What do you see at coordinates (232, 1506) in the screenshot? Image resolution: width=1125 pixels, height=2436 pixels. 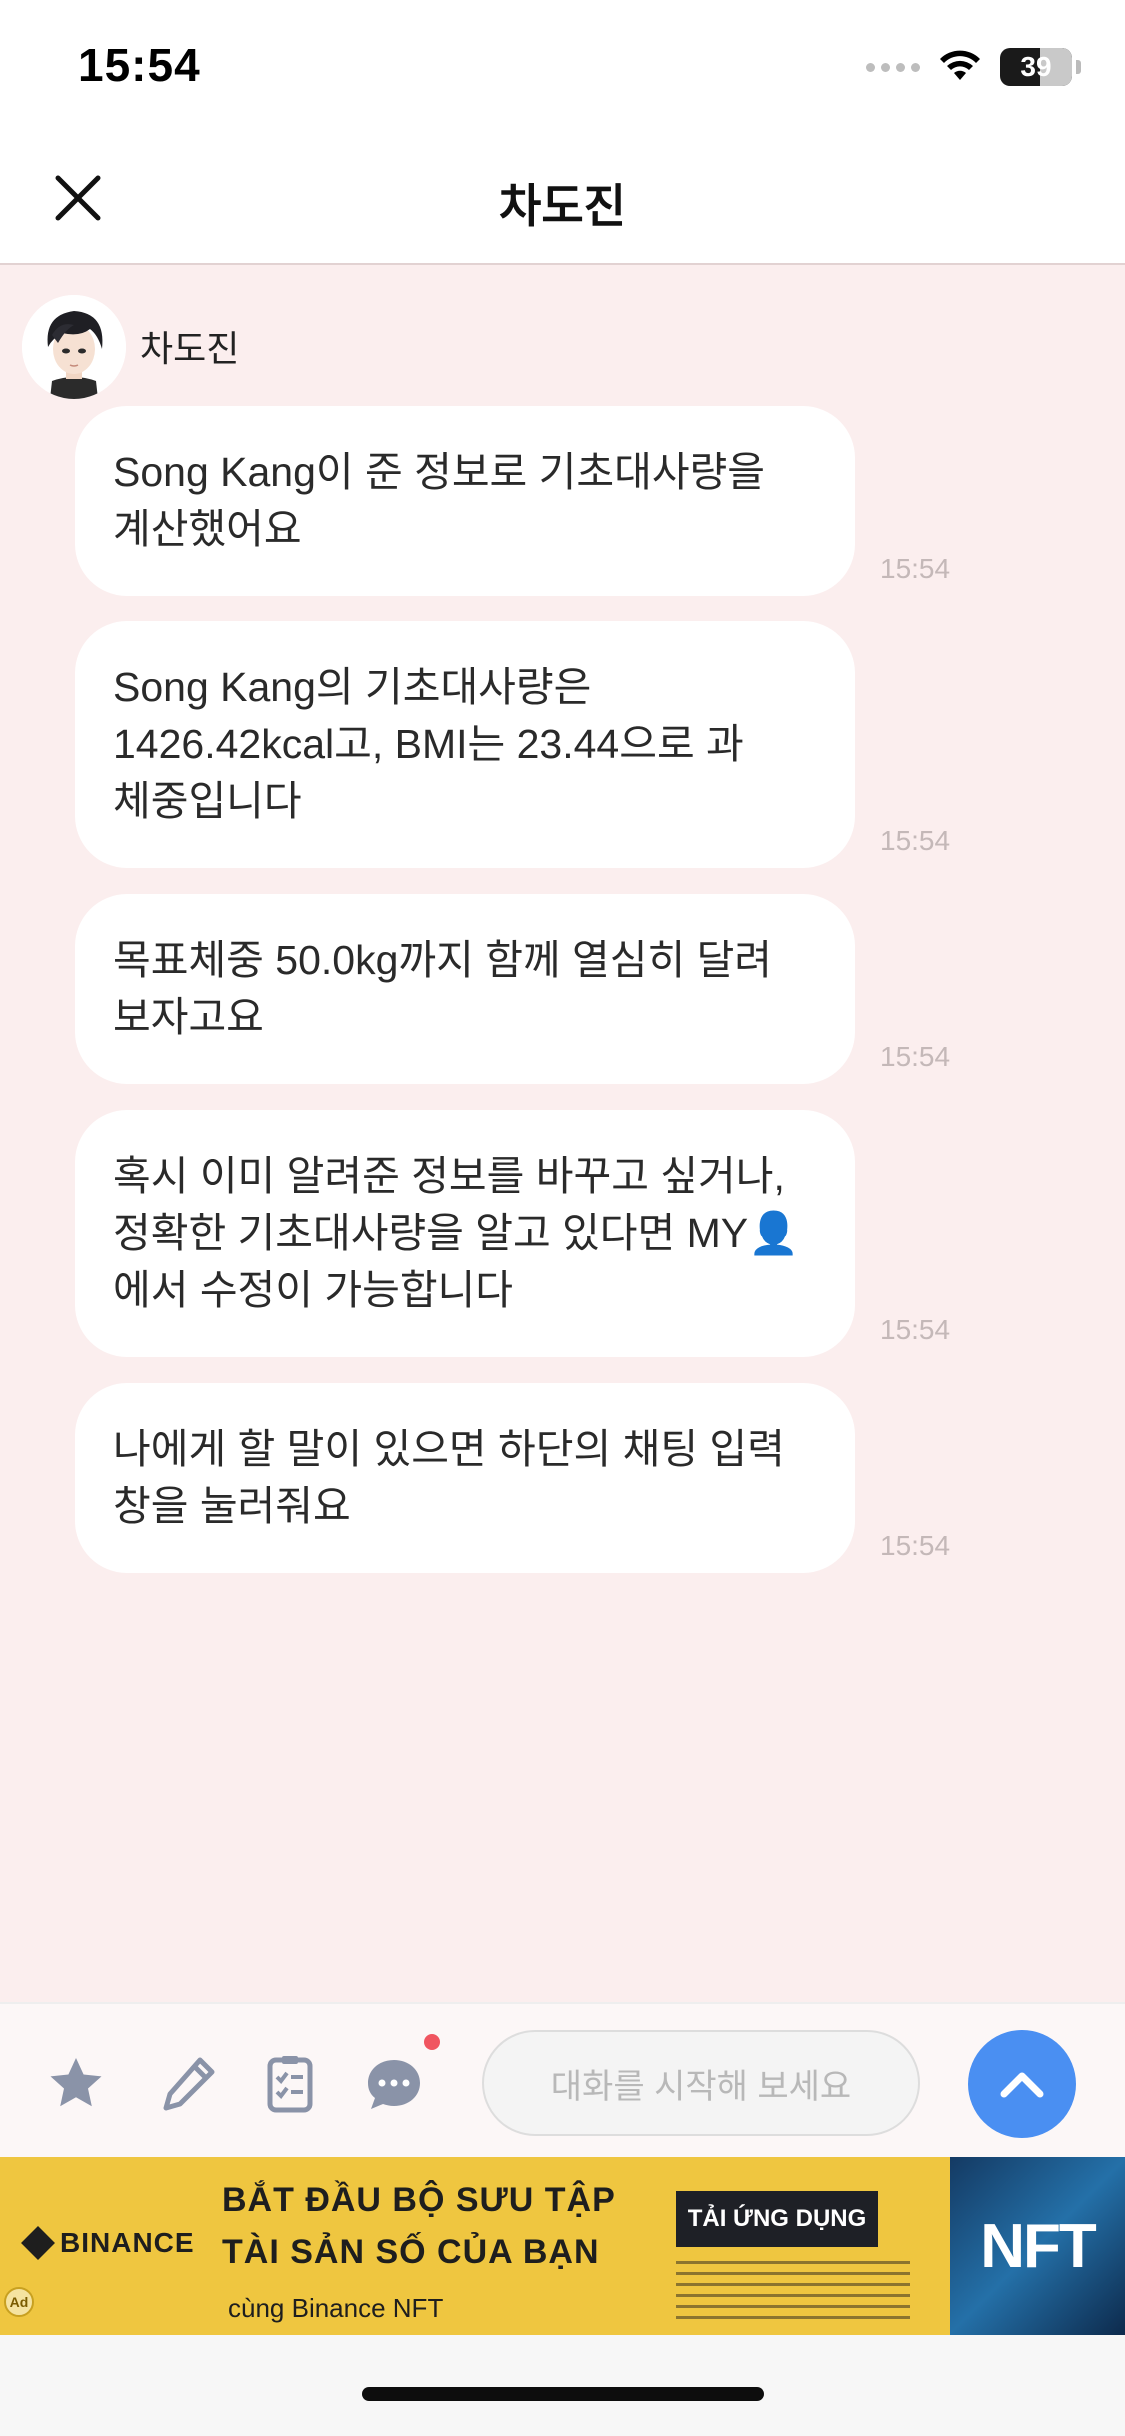 I see `message-line: 창을 눌러줘요` at bounding box center [232, 1506].